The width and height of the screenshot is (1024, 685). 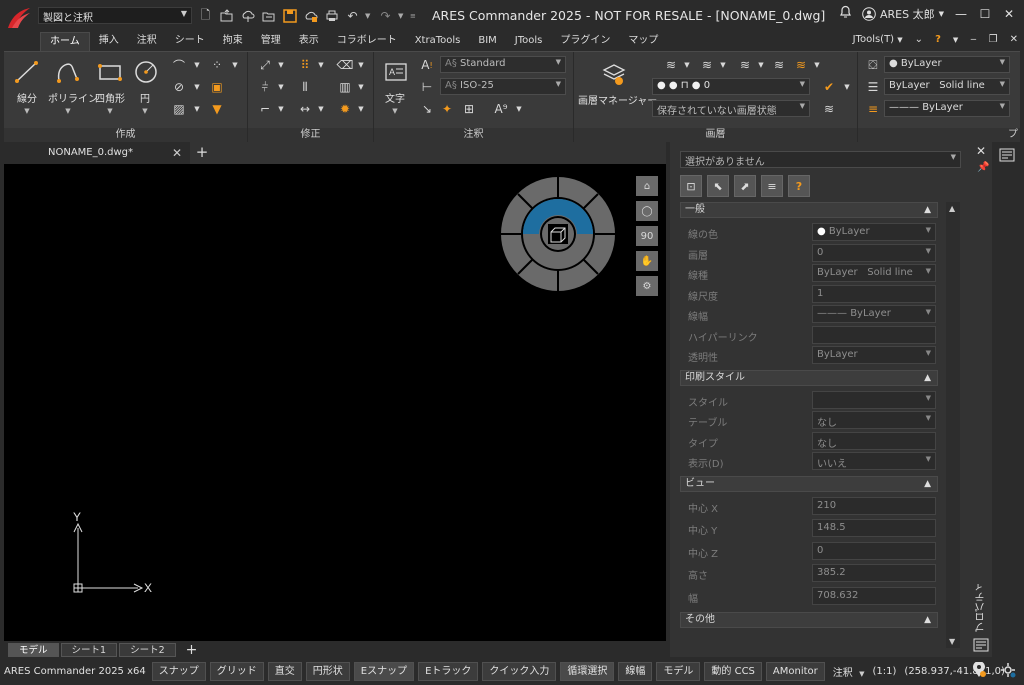 What do you see at coordinates (874, 505) in the screenshot?
I see `center-x-field: 210` at bounding box center [874, 505].